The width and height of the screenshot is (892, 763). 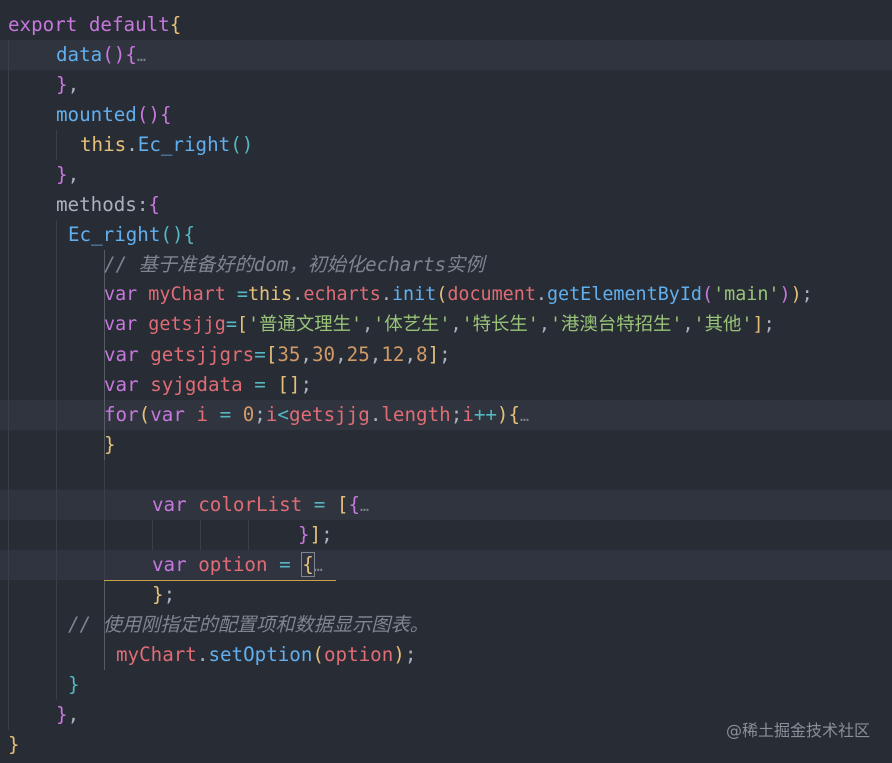 What do you see at coordinates (342, 294) in the screenshot?
I see `code-token: echarts` at bounding box center [342, 294].